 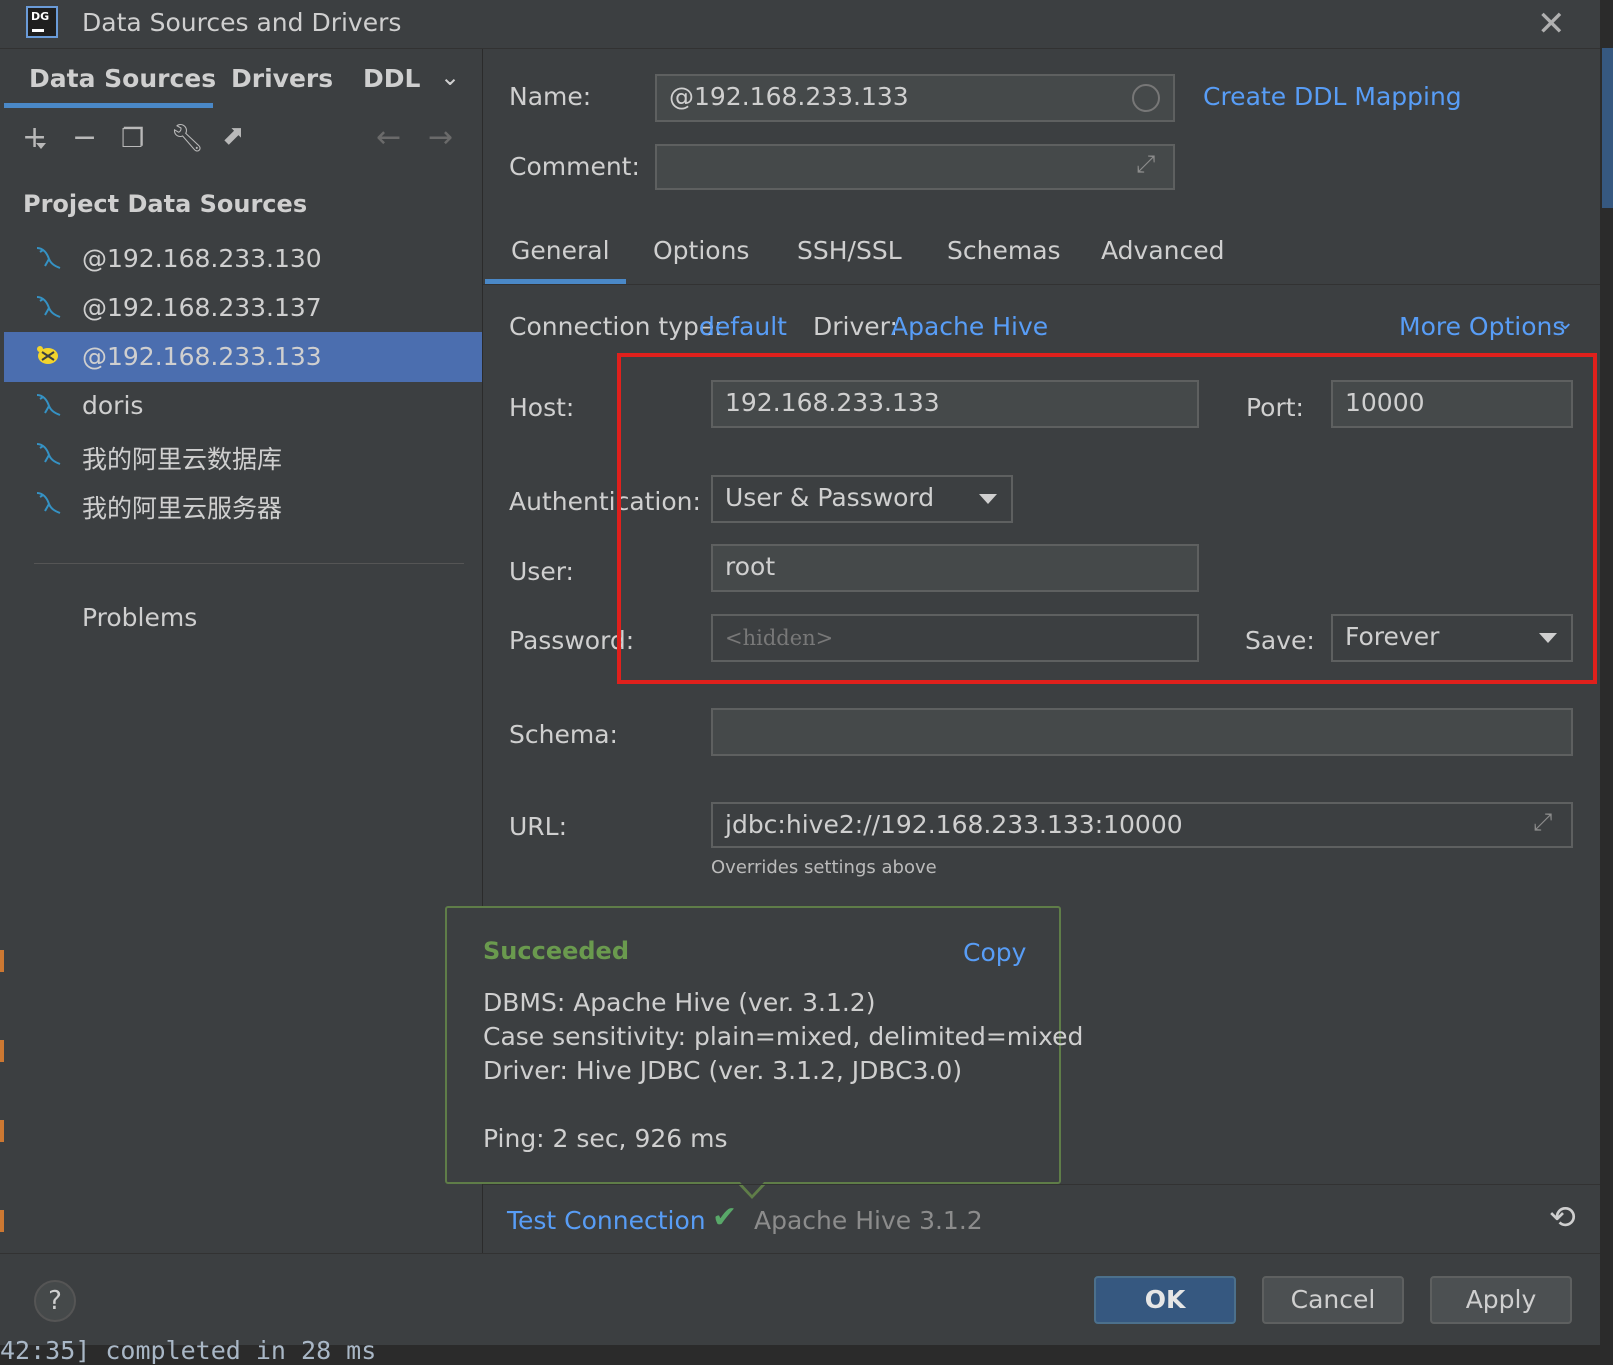 I want to click on data-source-label: 我的阿里云数据库, so click(x=182, y=459).